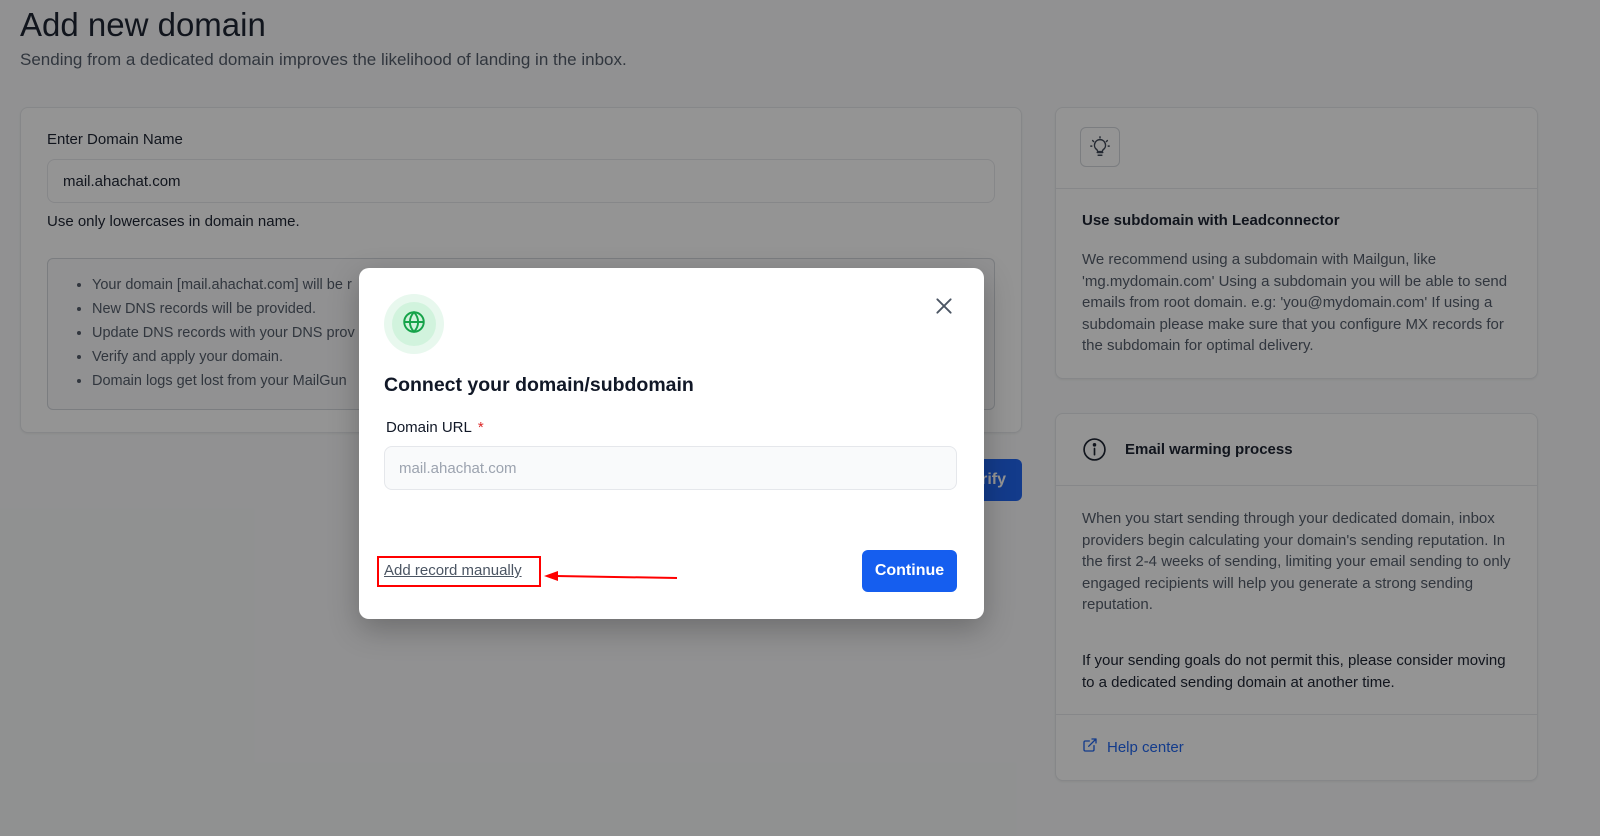  Describe the element at coordinates (909, 571) in the screenshot. I see `continue-button: Continue` at that location.